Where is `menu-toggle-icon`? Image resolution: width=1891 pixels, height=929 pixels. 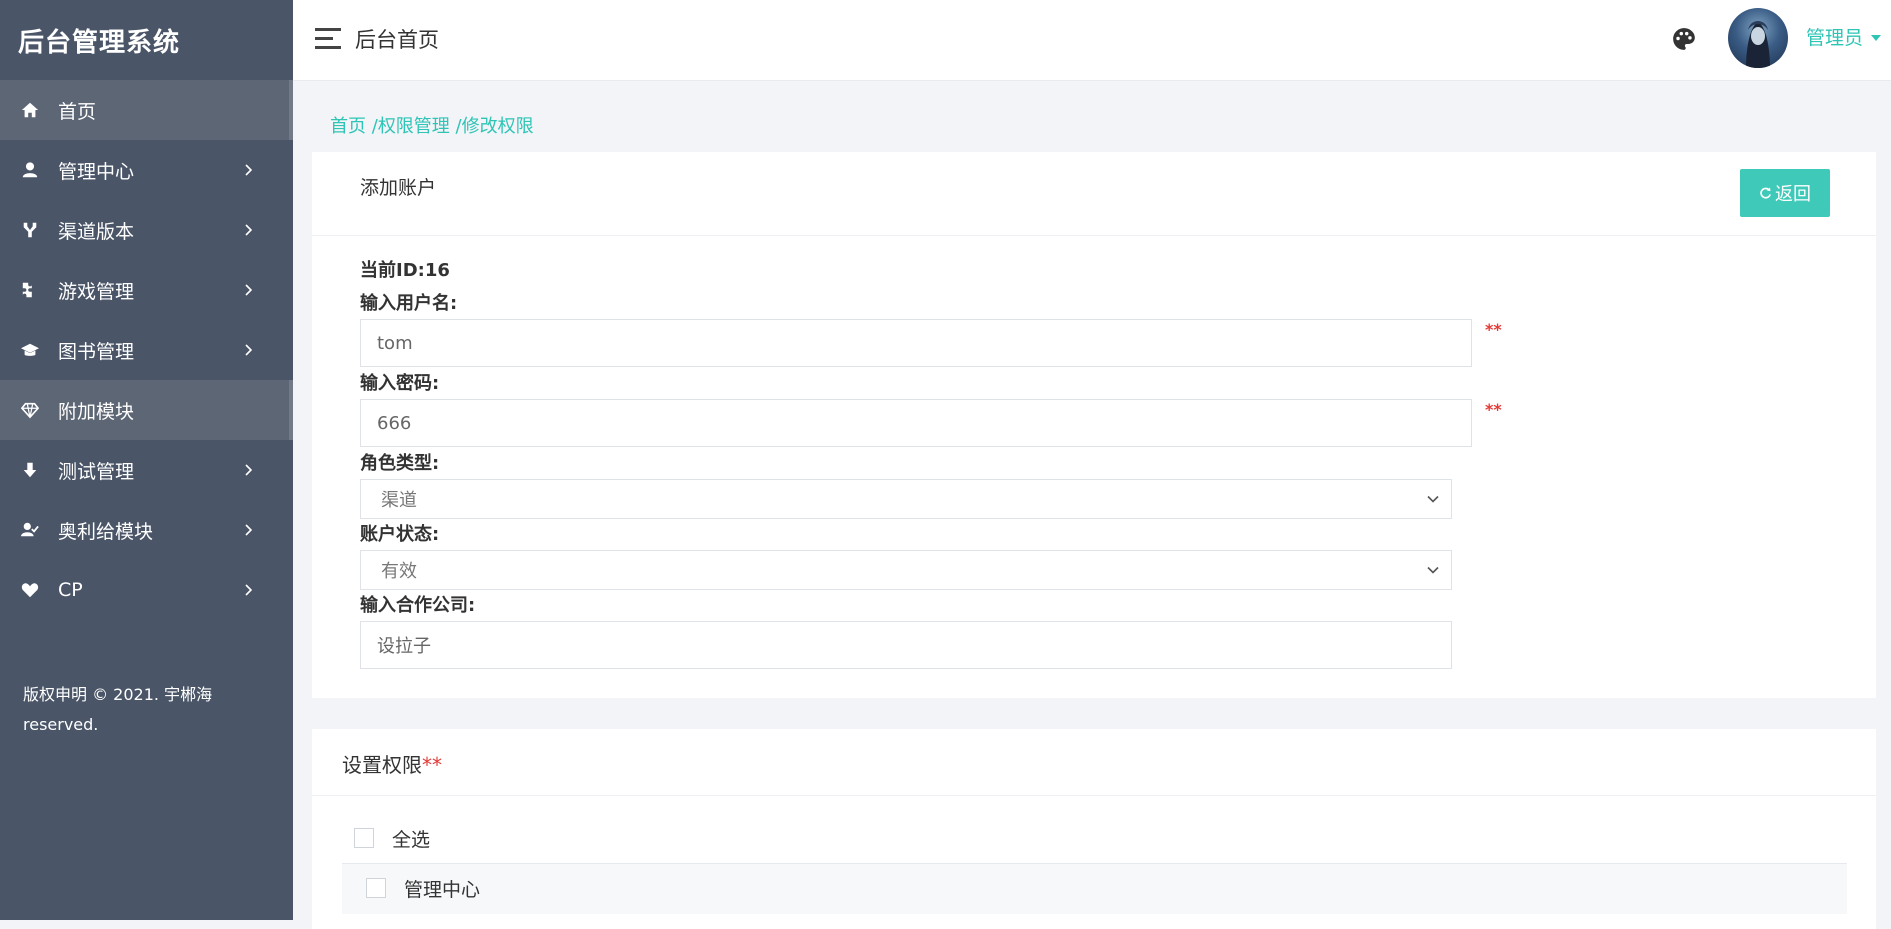 menu-toggle-icon is located at coordinates (328, 39).